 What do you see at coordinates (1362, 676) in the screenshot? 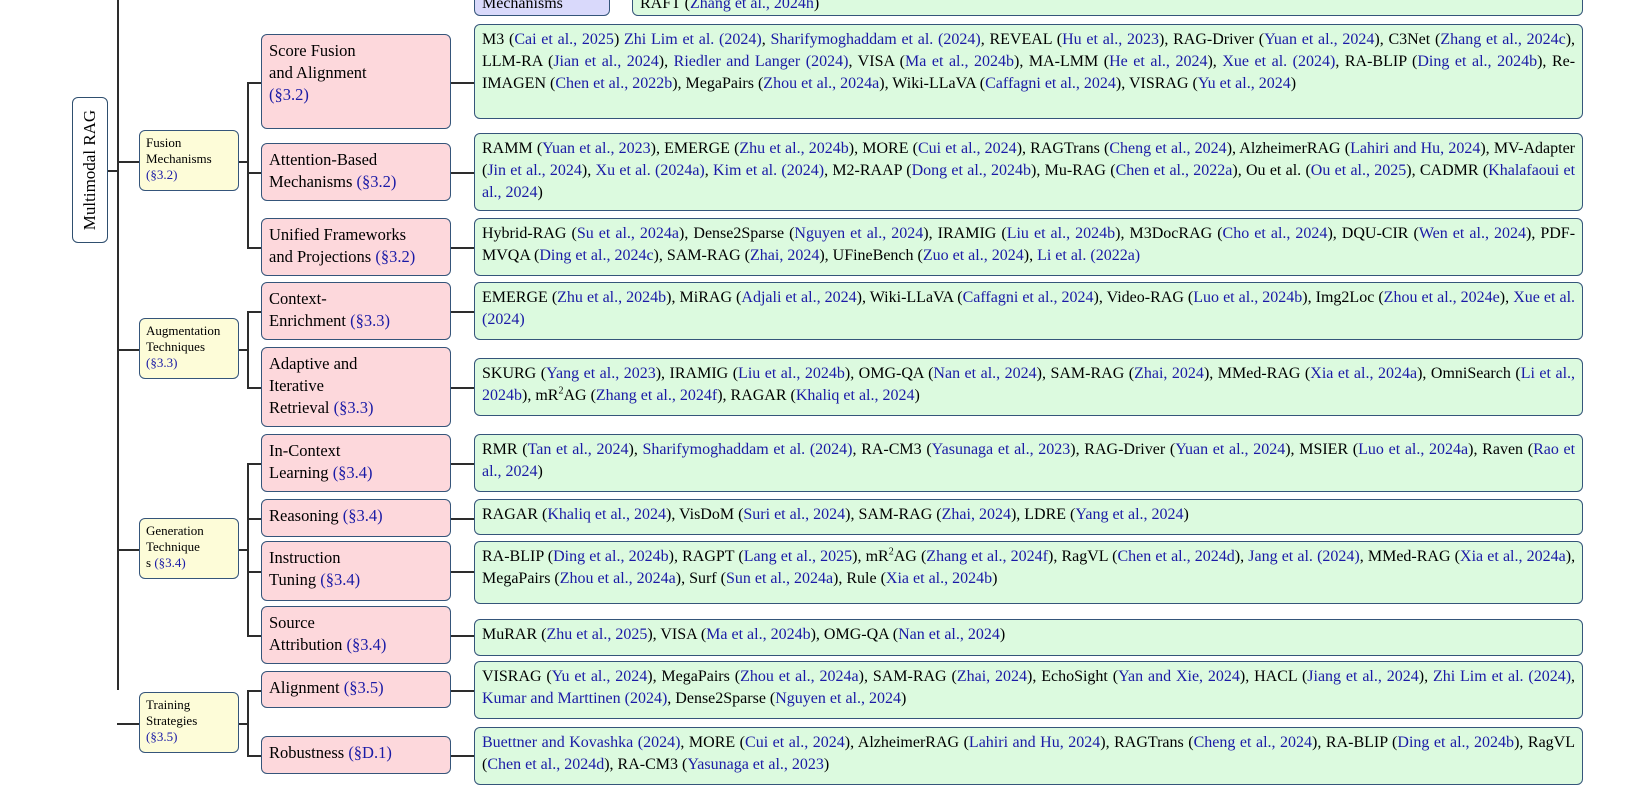
I see `citation-link: Jiang et al., 2024` at bounding box center [1362, 676].